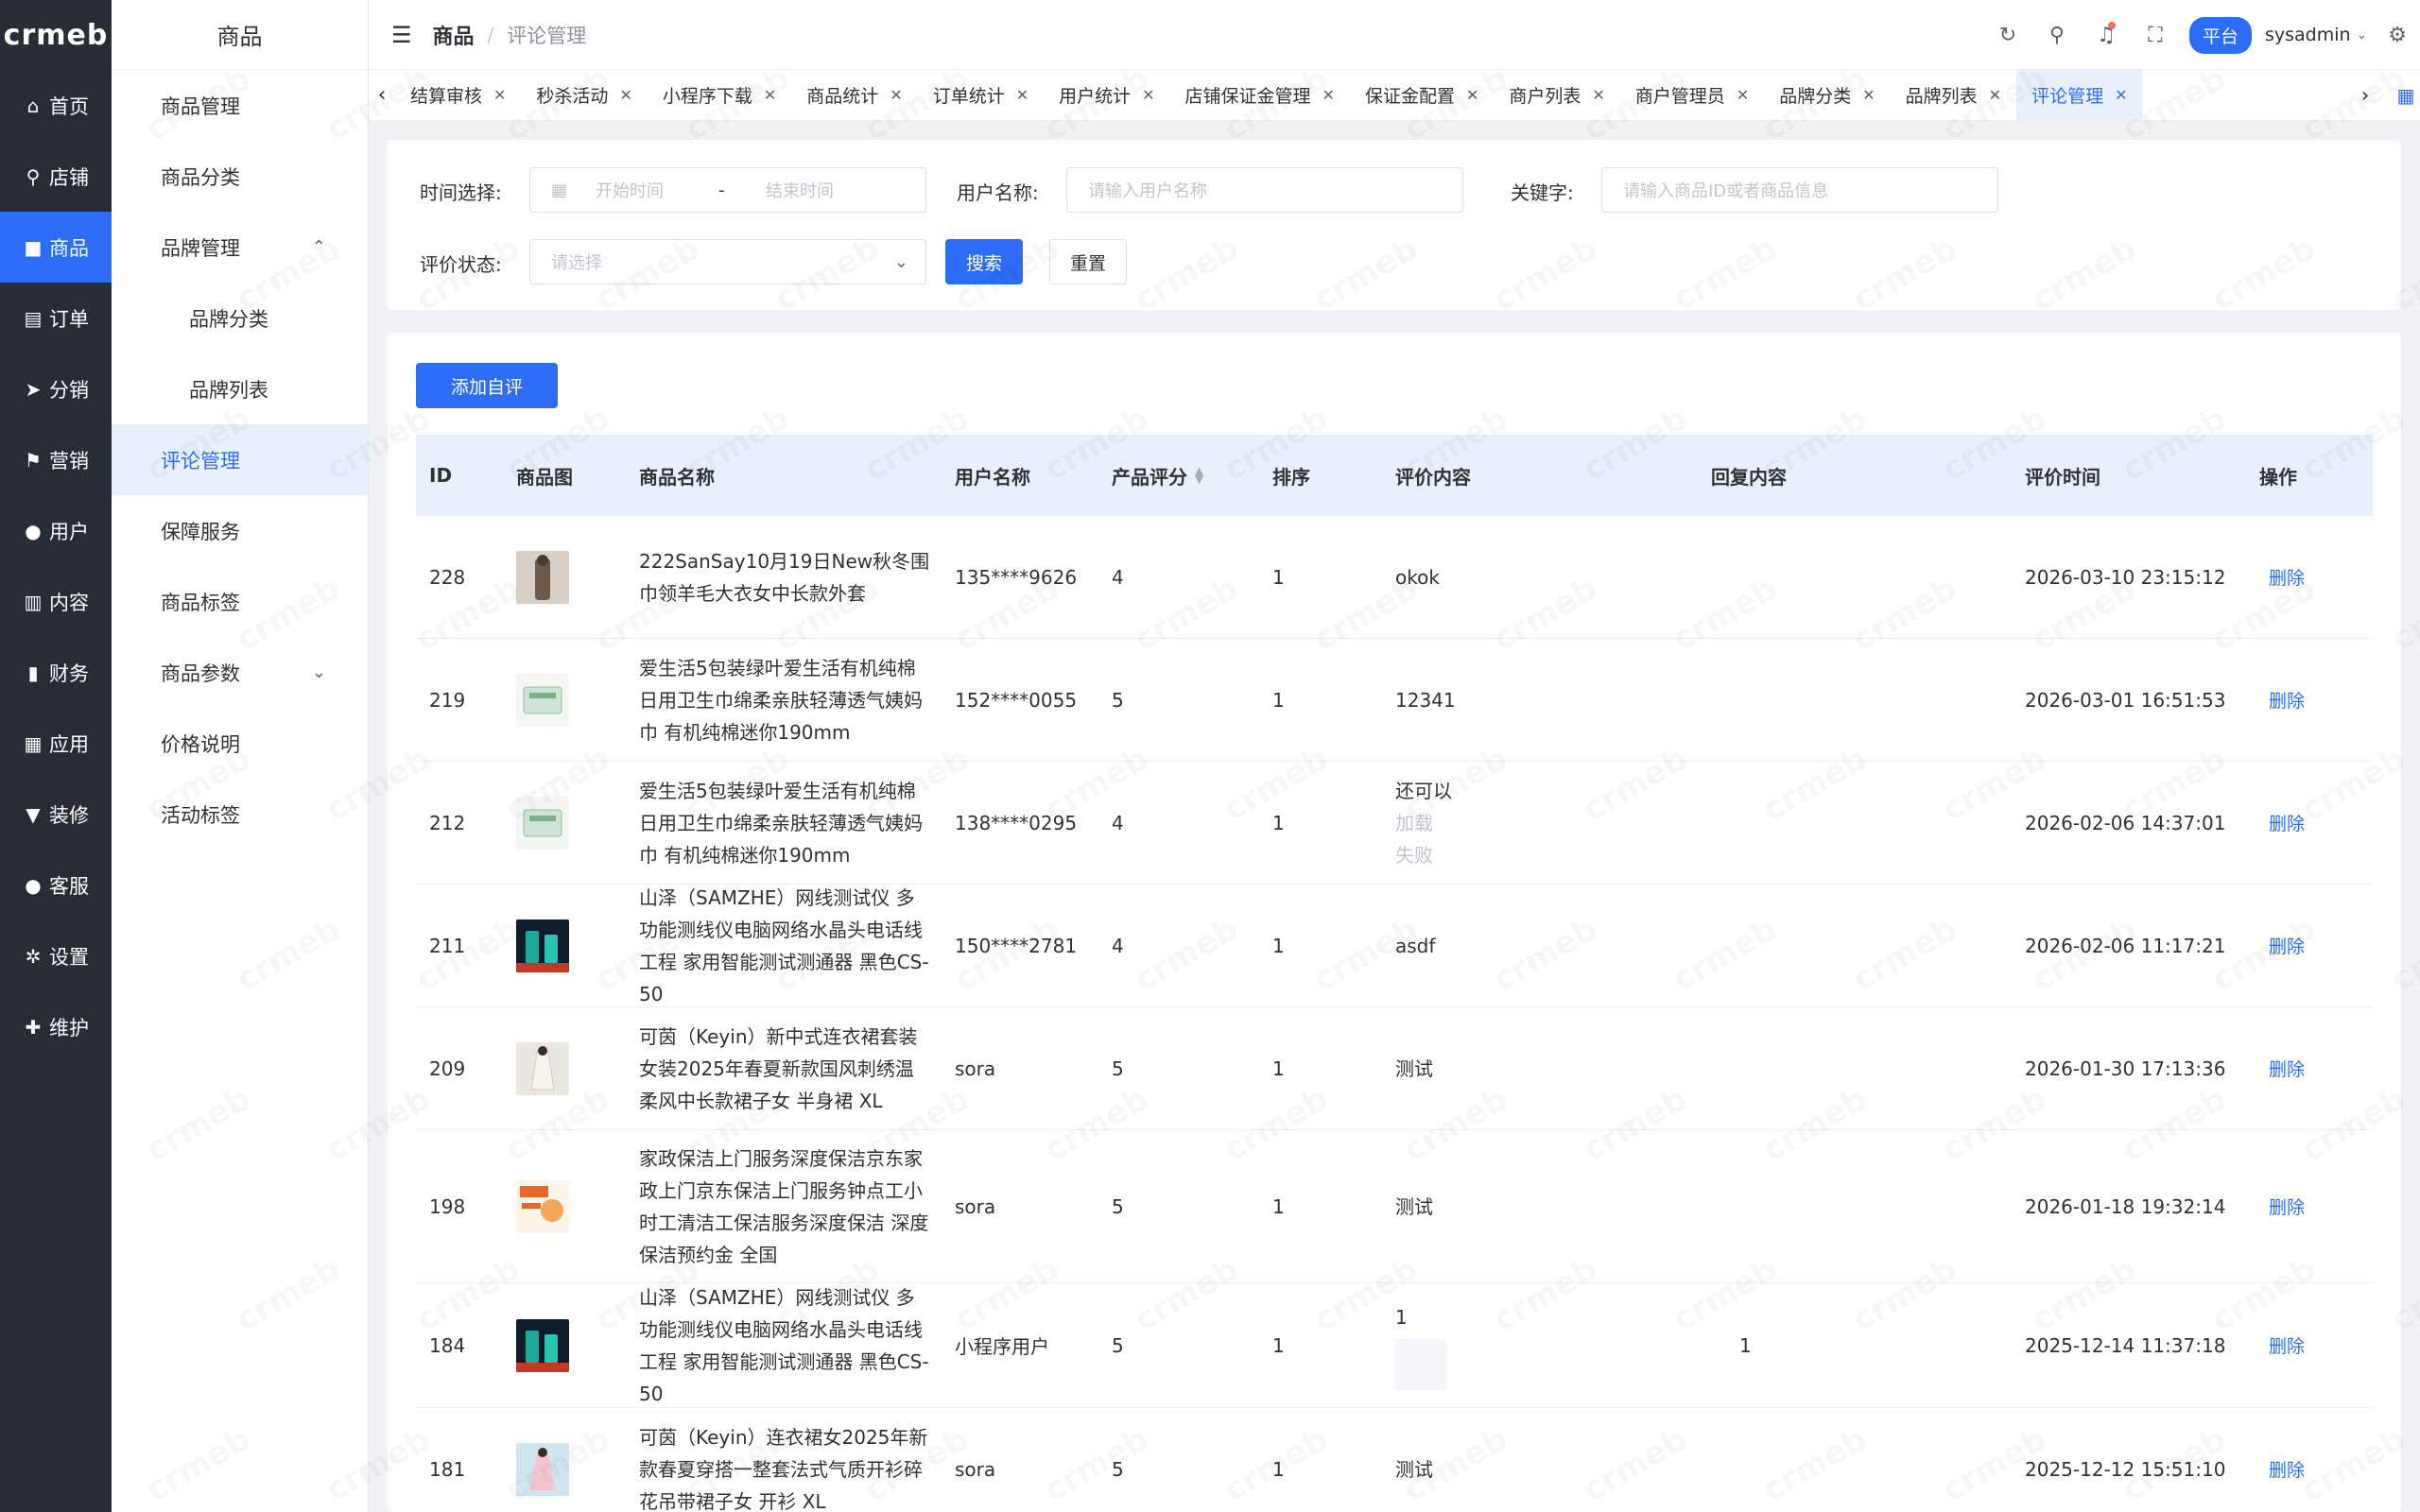  Describe the element at coordinates (458, 95) in the screenshot. I see `tab: 结算审核 ✕` at that location.